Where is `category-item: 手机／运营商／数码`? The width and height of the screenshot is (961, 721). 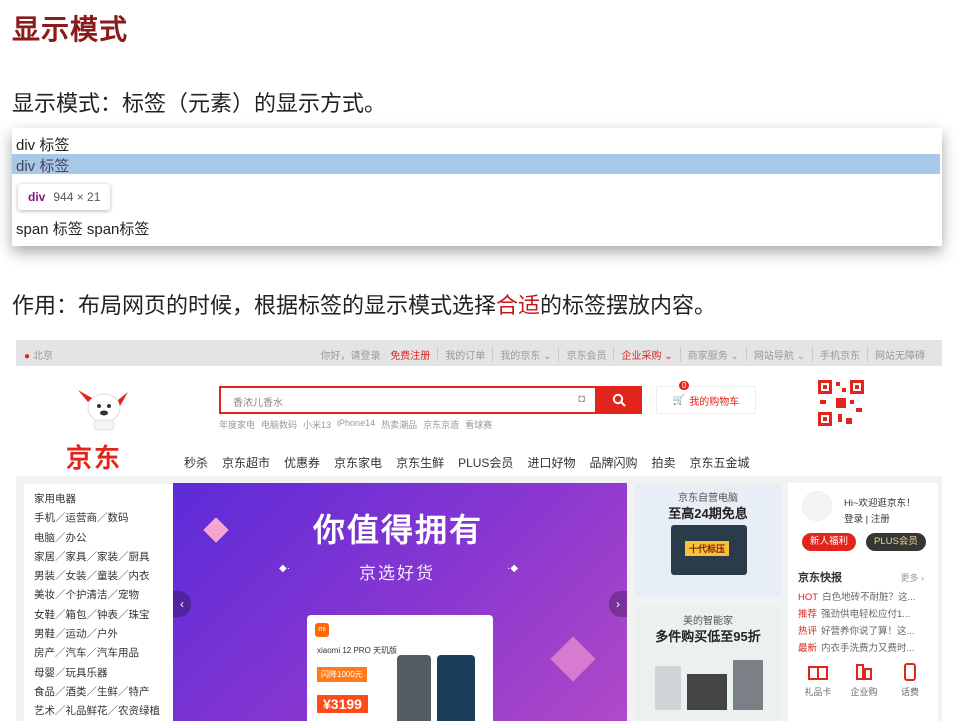
category-item: 手机／运营商／数码 is located at coordinates (104, 518).